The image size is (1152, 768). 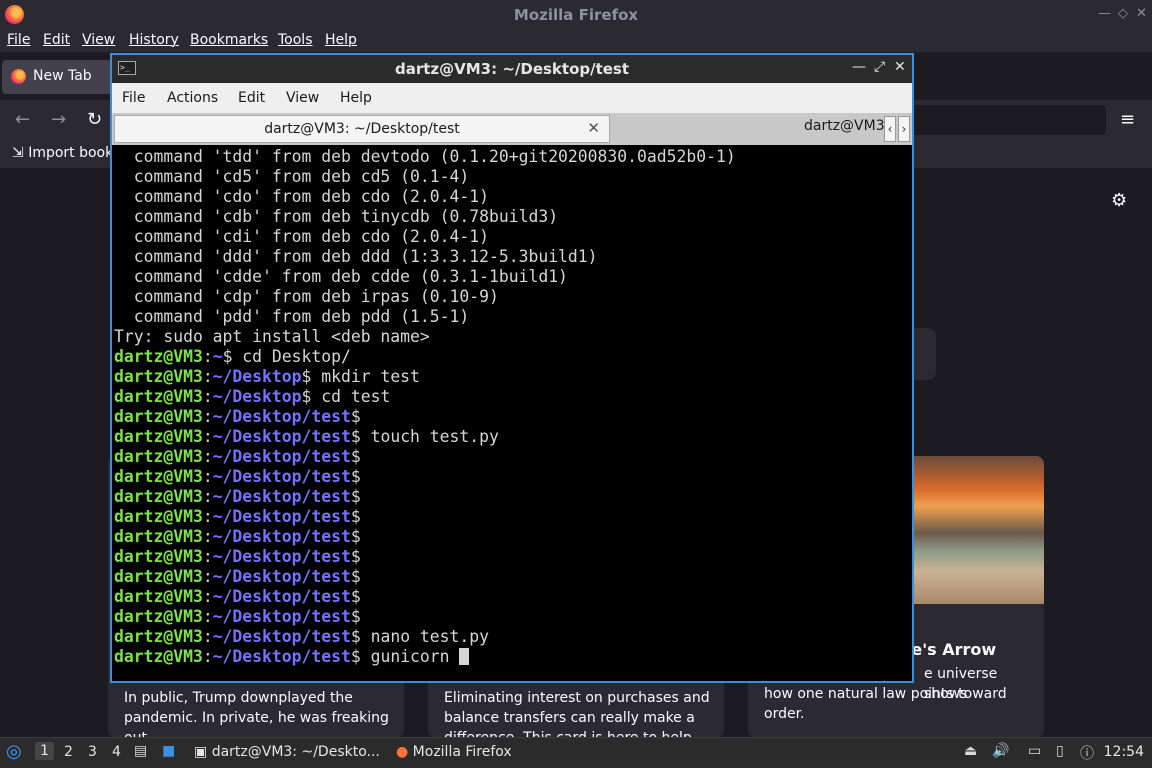 I want to click on terminal-prompt-line: dartz@VM3:~/Desktop$ cd test, so click(x=252, y=396).